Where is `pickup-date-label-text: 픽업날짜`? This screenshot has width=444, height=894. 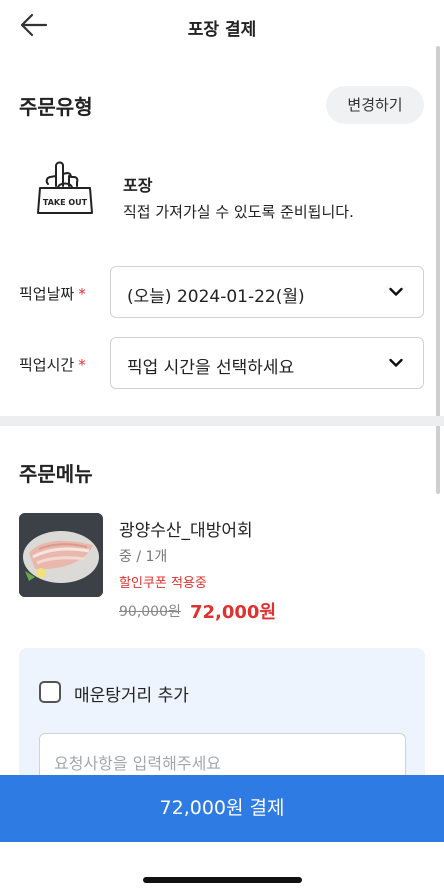
pickup-date-label-text: 픽업날짜 is located at coordinates (47, 294).